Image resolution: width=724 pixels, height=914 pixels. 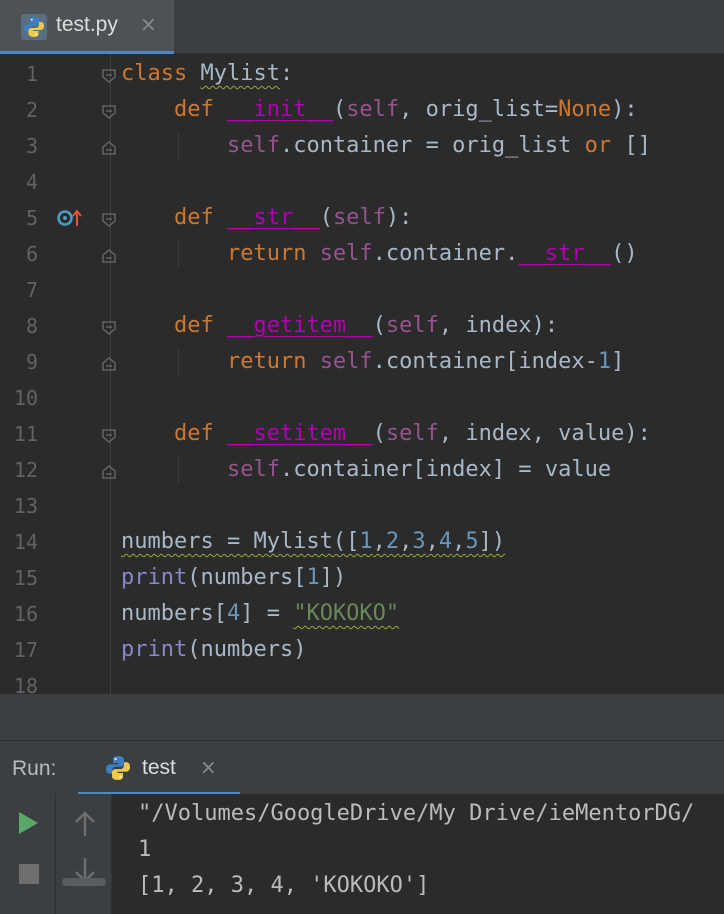 I want to click on run-tab-test: test ×, so click(x=159, y=768).